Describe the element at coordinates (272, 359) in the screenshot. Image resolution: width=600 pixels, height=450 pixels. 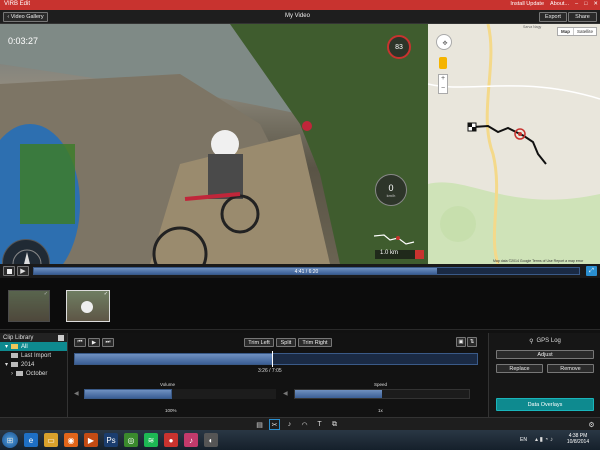
I see `clip-playhead` at that location.